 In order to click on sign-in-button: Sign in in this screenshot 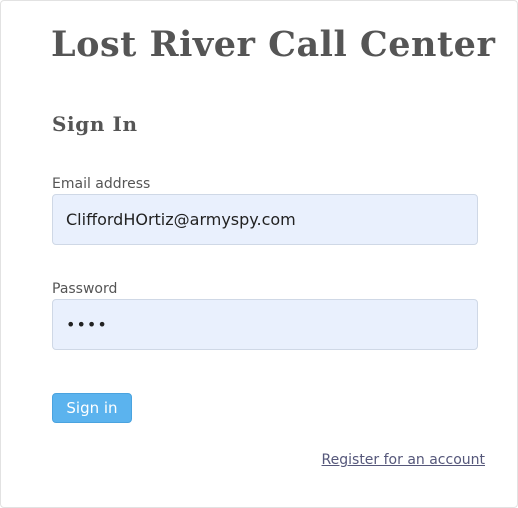, I will do `click(92, 408)`.